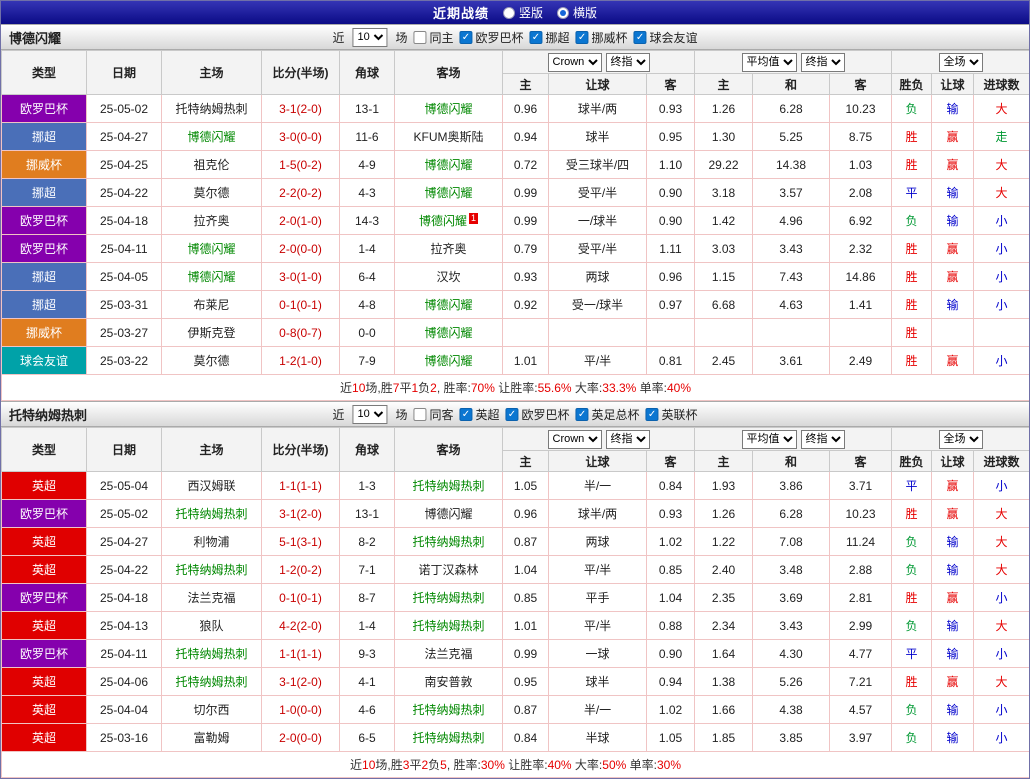 This screenshot has height=779, width=1030. What do you see at coordinates (211, 485) in the screenshot?
I see `home-team: 西汉姆联` at bounding box center [211, 485].